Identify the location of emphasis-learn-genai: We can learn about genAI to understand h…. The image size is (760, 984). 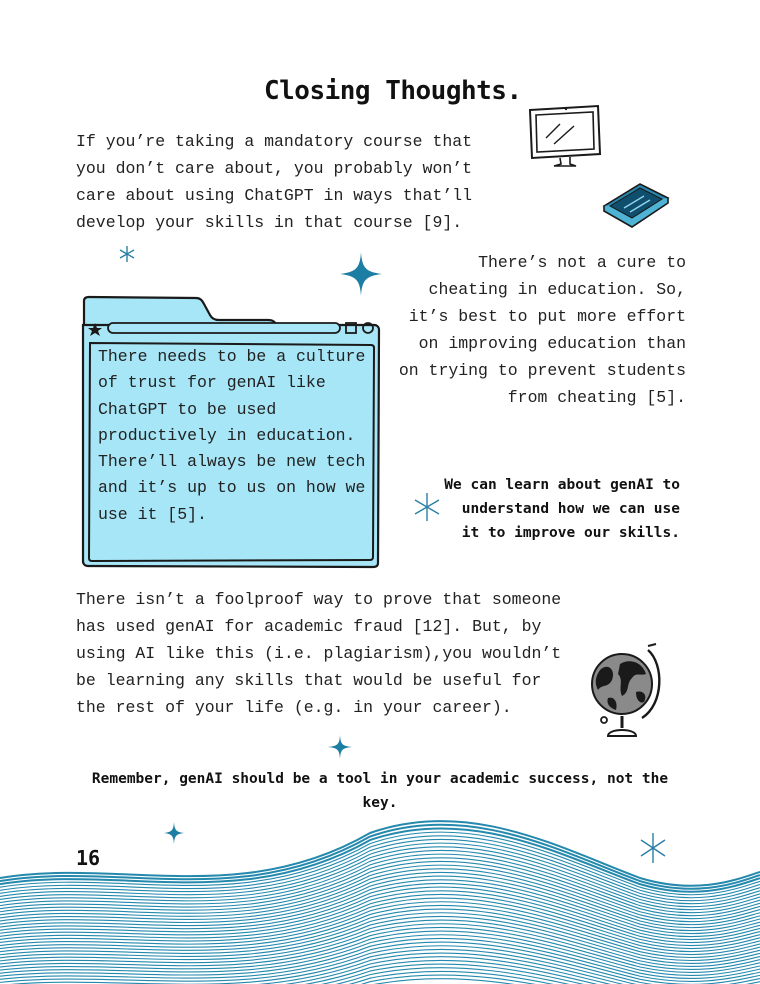
(562, 509).